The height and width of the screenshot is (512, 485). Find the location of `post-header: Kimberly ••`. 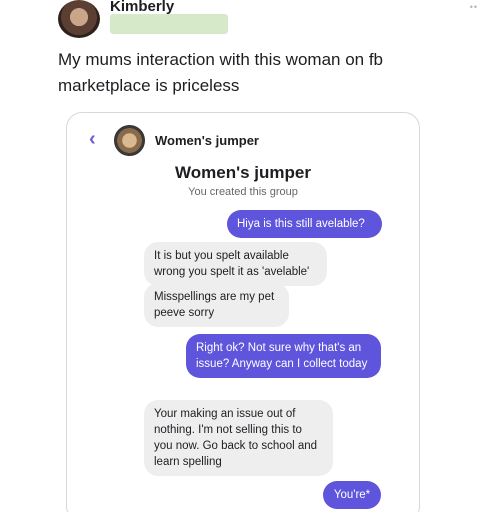

post-header: Kimberly •• is located at coordinates (268, 20).